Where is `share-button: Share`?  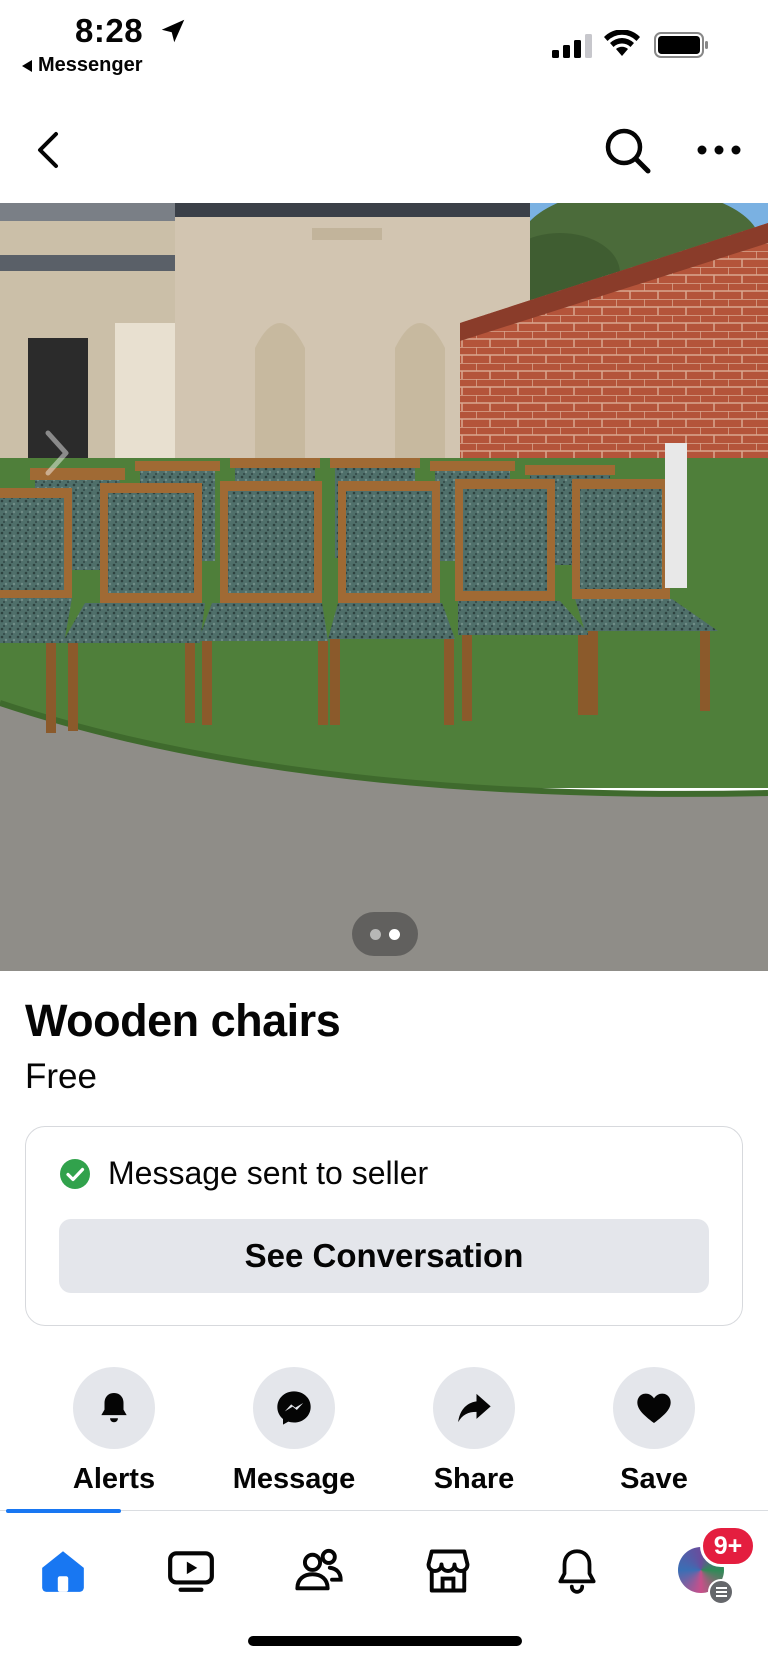
share-button: Share is located at coordinates (474, 1431).